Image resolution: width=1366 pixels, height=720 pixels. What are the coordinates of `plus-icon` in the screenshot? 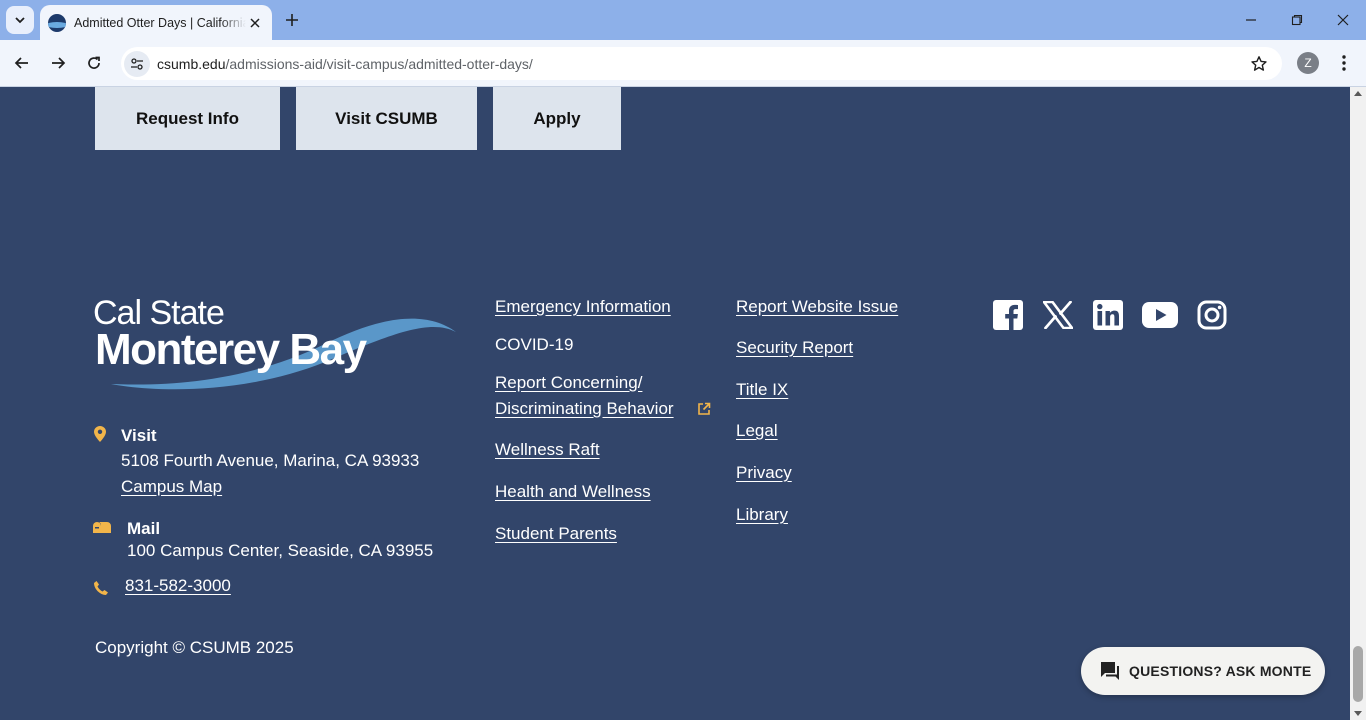 It's located at (292, 20).